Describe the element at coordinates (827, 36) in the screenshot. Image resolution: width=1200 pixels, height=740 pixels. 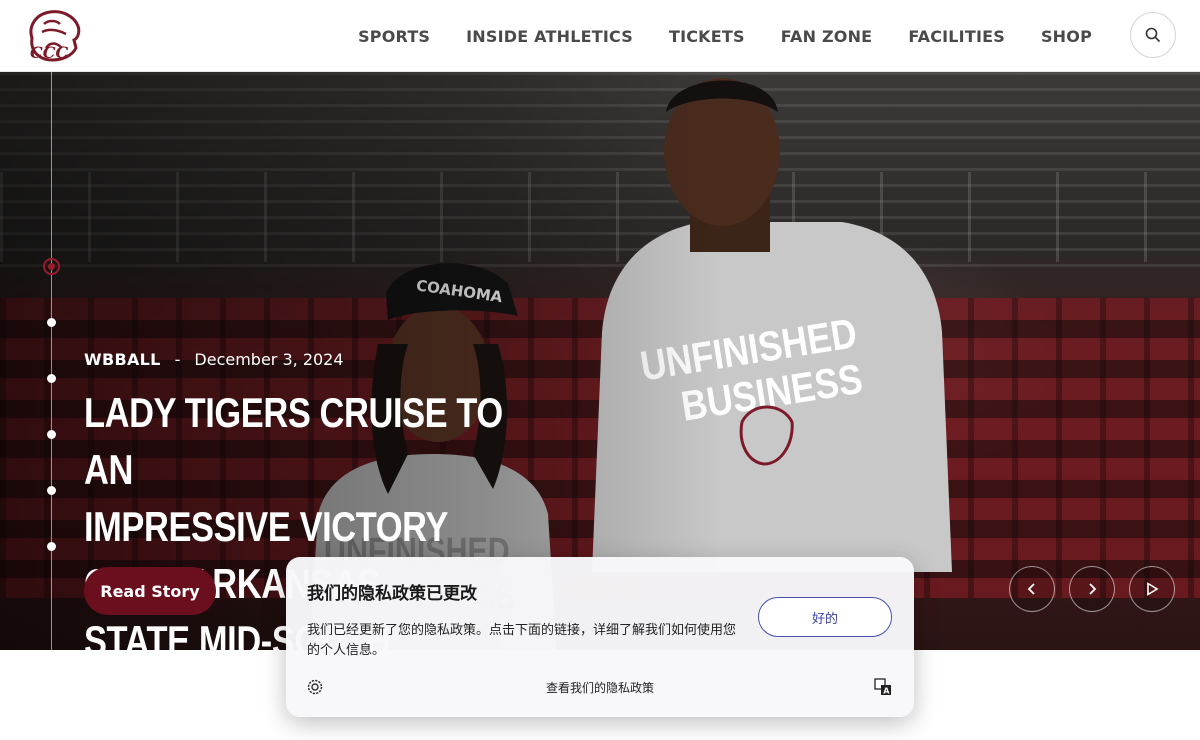
I see `nav-fan-zone: FAN ZONE` at that location.